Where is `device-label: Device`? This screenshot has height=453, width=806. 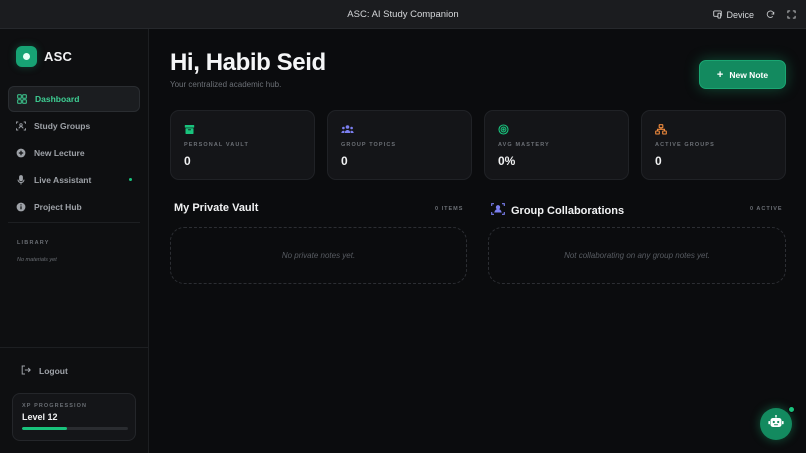
device-label: Device is located at coordinates (740, 14).